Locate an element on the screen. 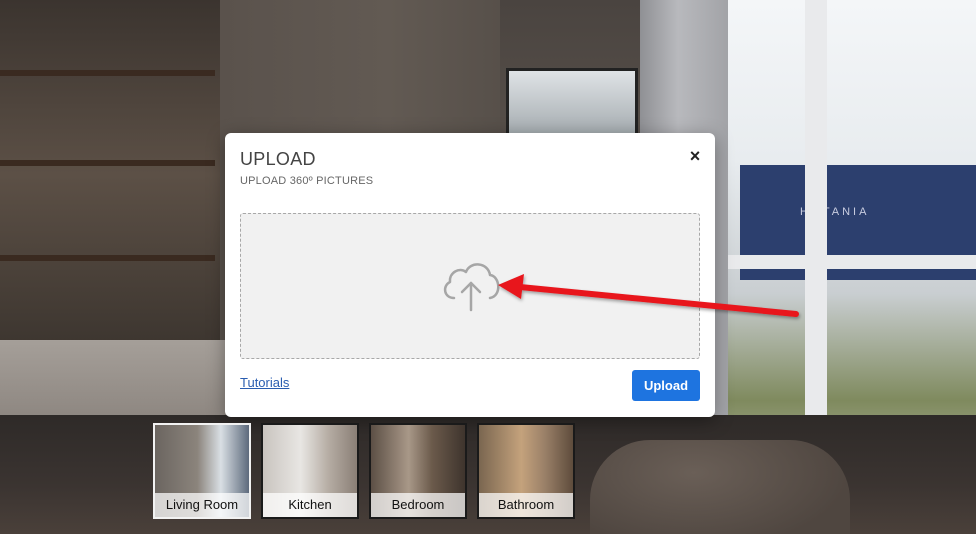 The height and width of the screenshot is (534, 976). thumbnail-kitchen: Kitchen is located at coordinates (310, 471).